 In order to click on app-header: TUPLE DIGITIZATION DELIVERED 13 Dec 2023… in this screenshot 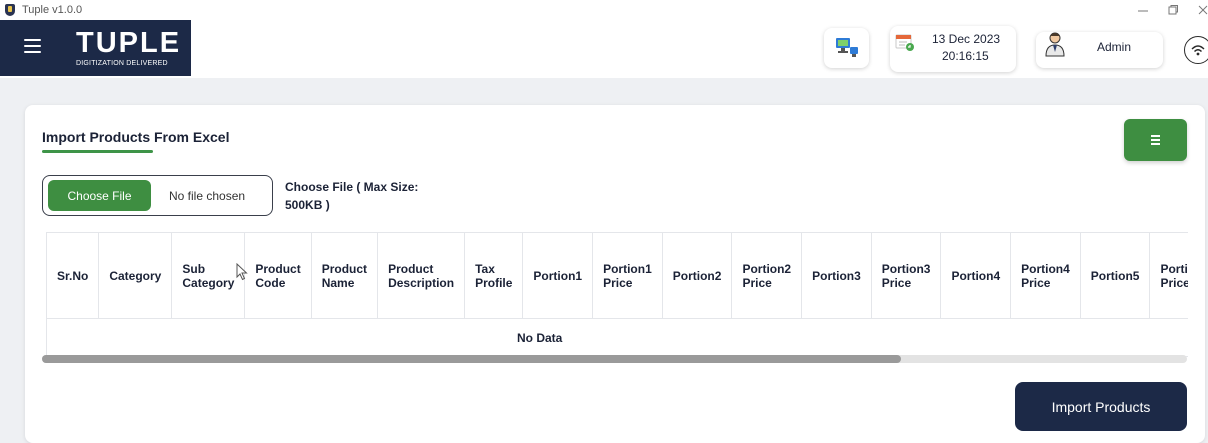, I will do `click(604, 49)`.